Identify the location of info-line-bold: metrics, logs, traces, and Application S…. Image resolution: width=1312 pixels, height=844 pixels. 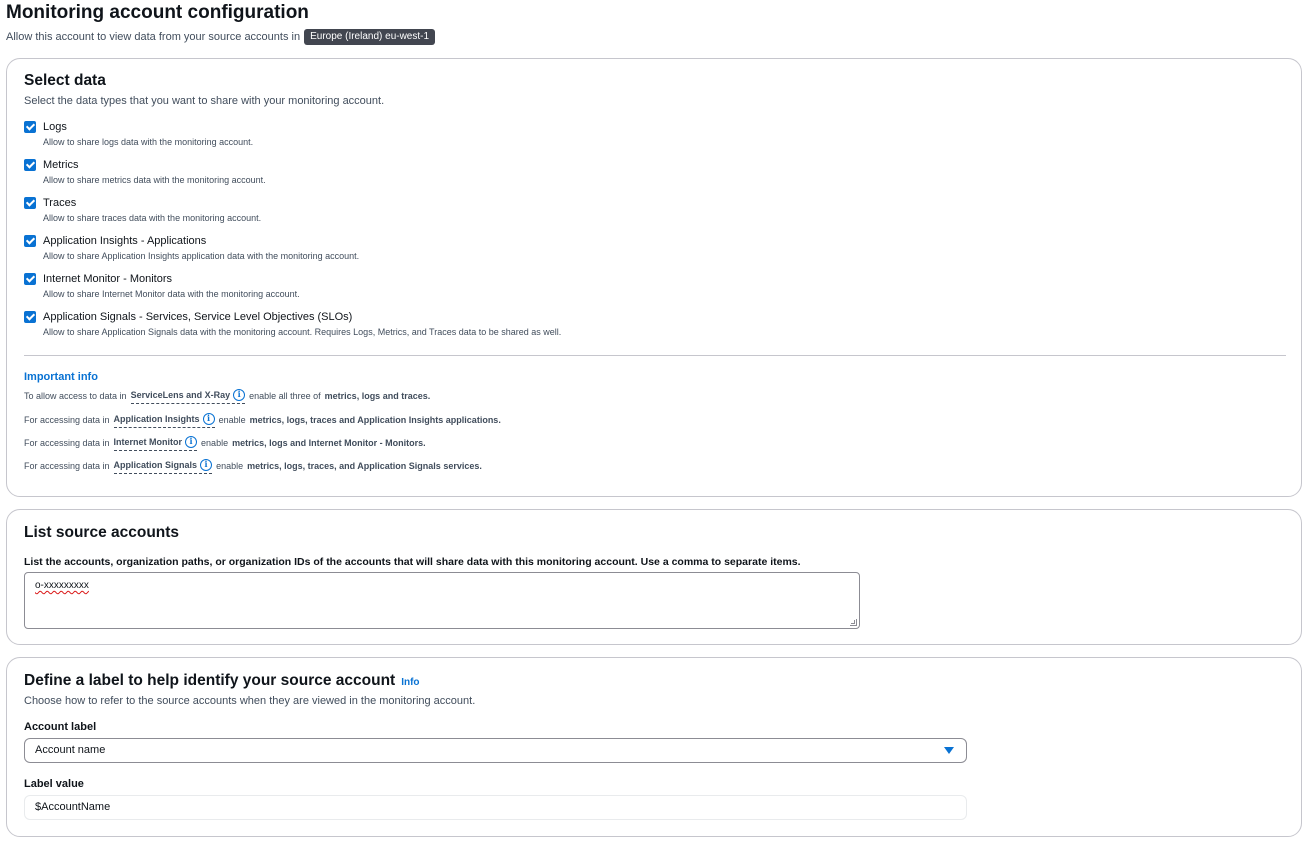
(364, 466).